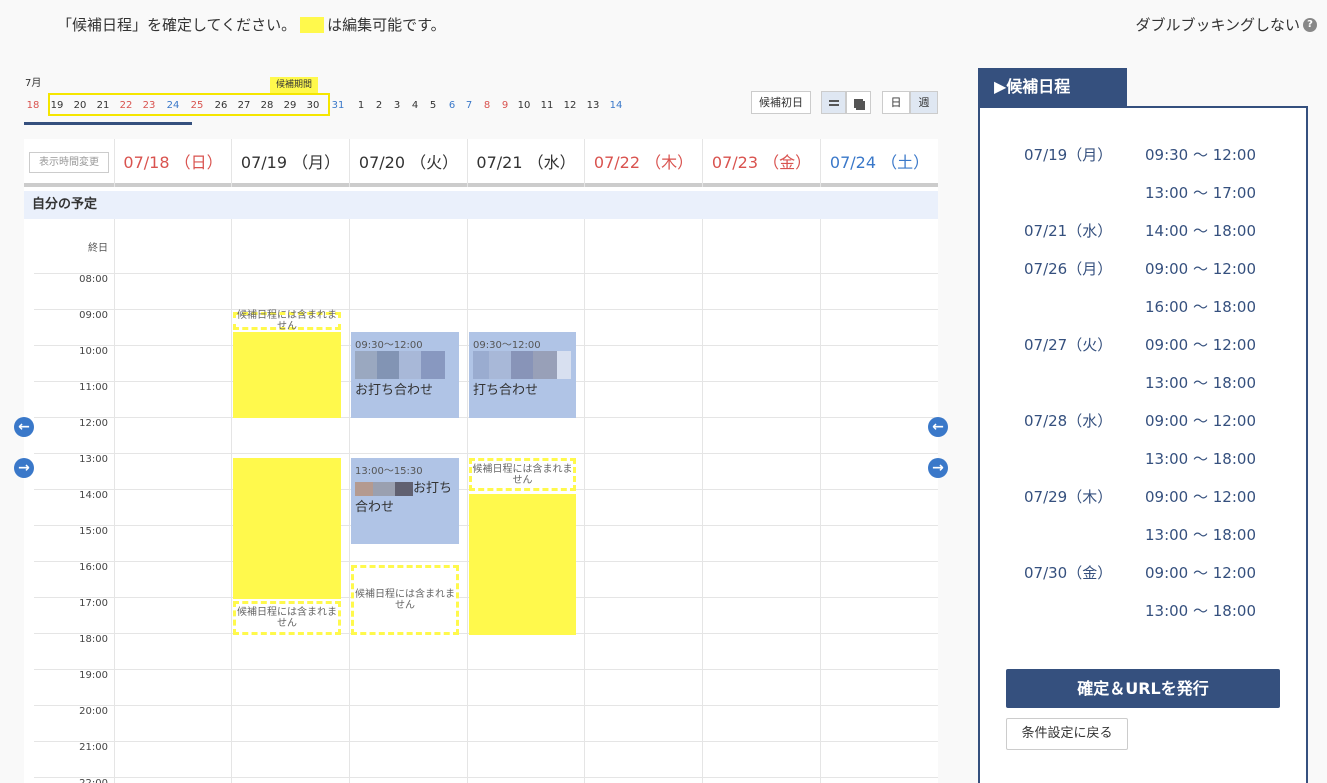  Describe the element at coordinates (244, 106) in the screenshot. I see `mini-calendar-date: 27` at that location.